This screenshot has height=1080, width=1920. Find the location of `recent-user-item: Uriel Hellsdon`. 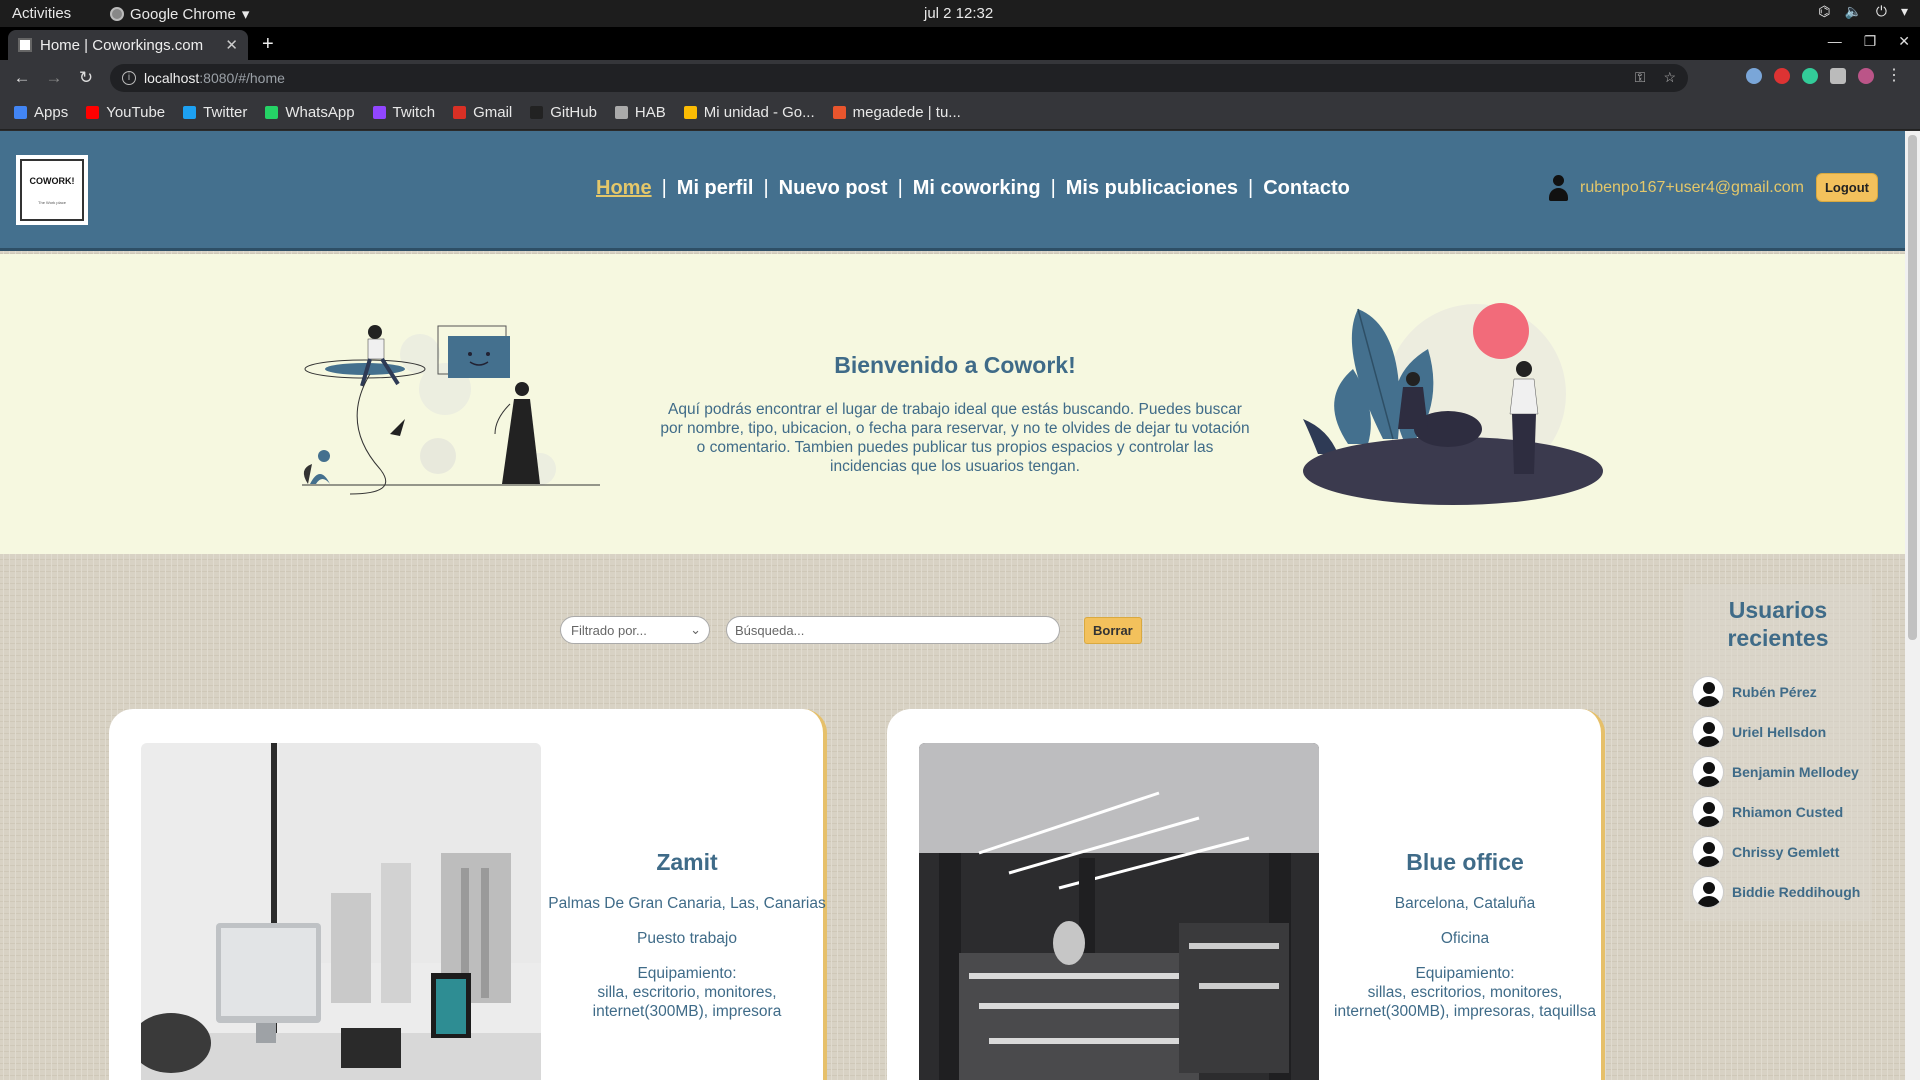

recent-user-item: Uriel Hellsdon is located at coordinates (1782, 732).